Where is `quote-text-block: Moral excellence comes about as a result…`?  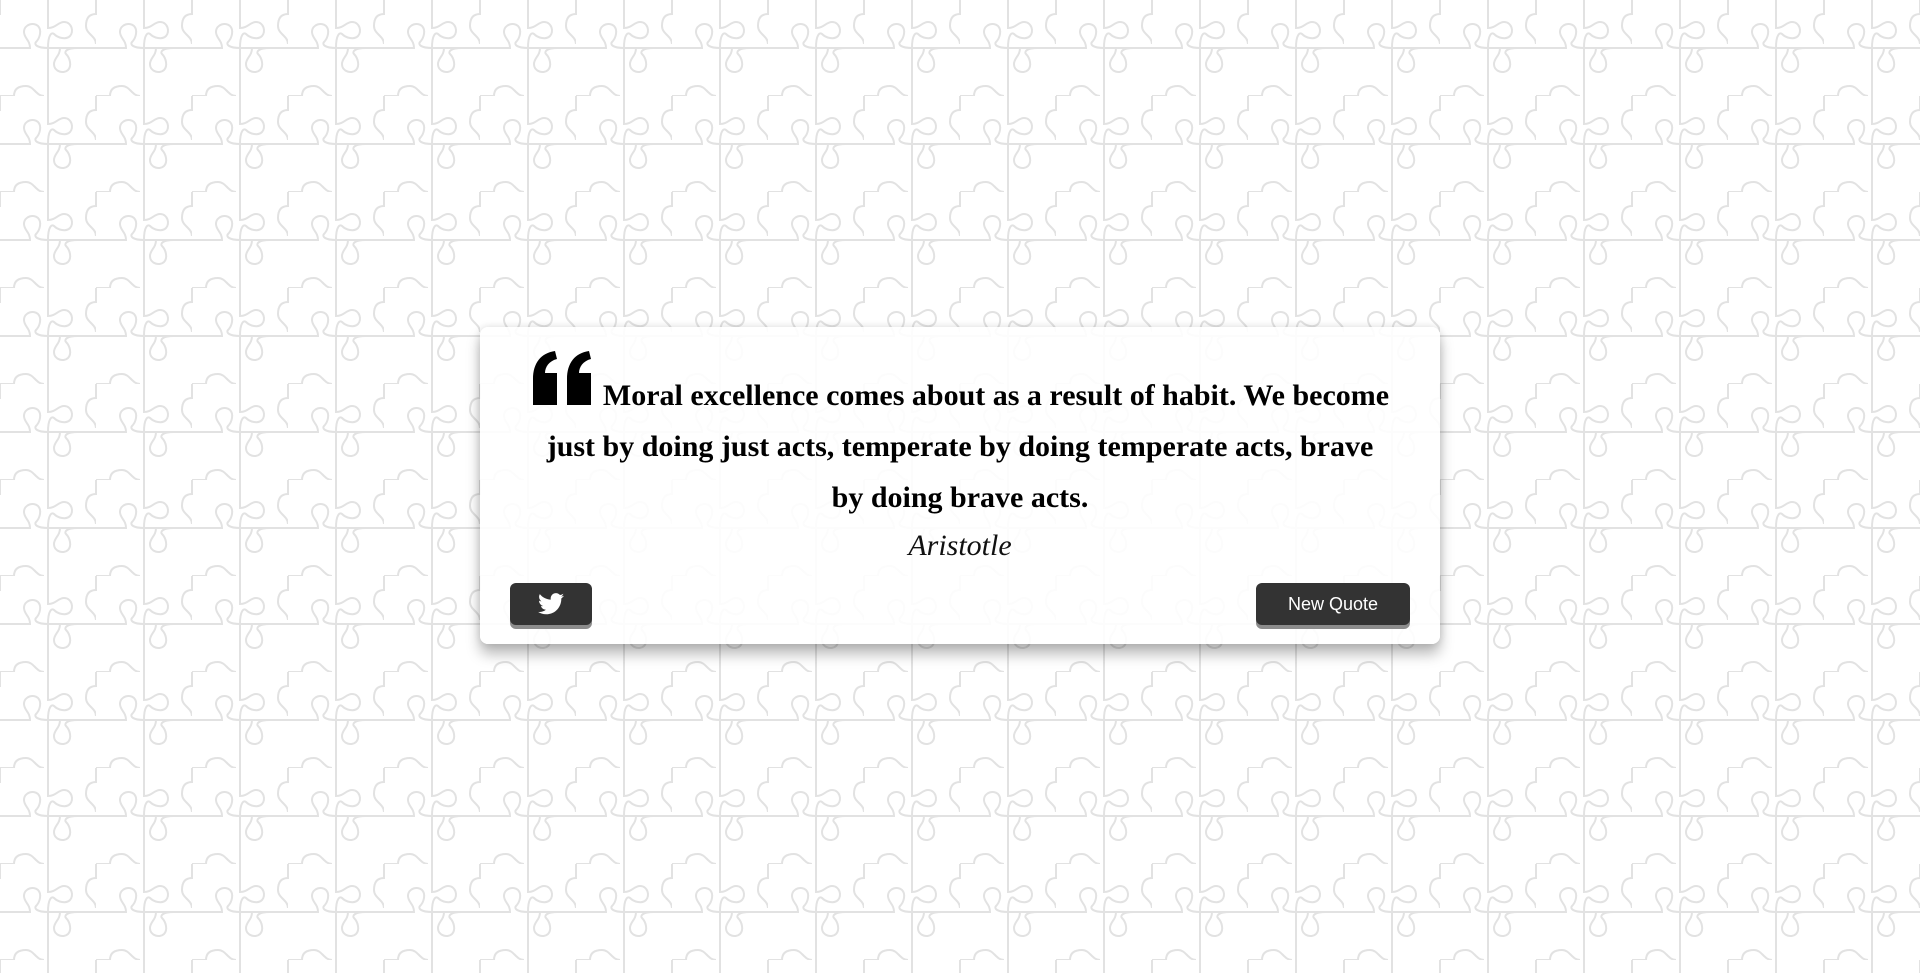
quote-text-block: Moral excellence comes about as a result… is located at coordinates (960, 436).